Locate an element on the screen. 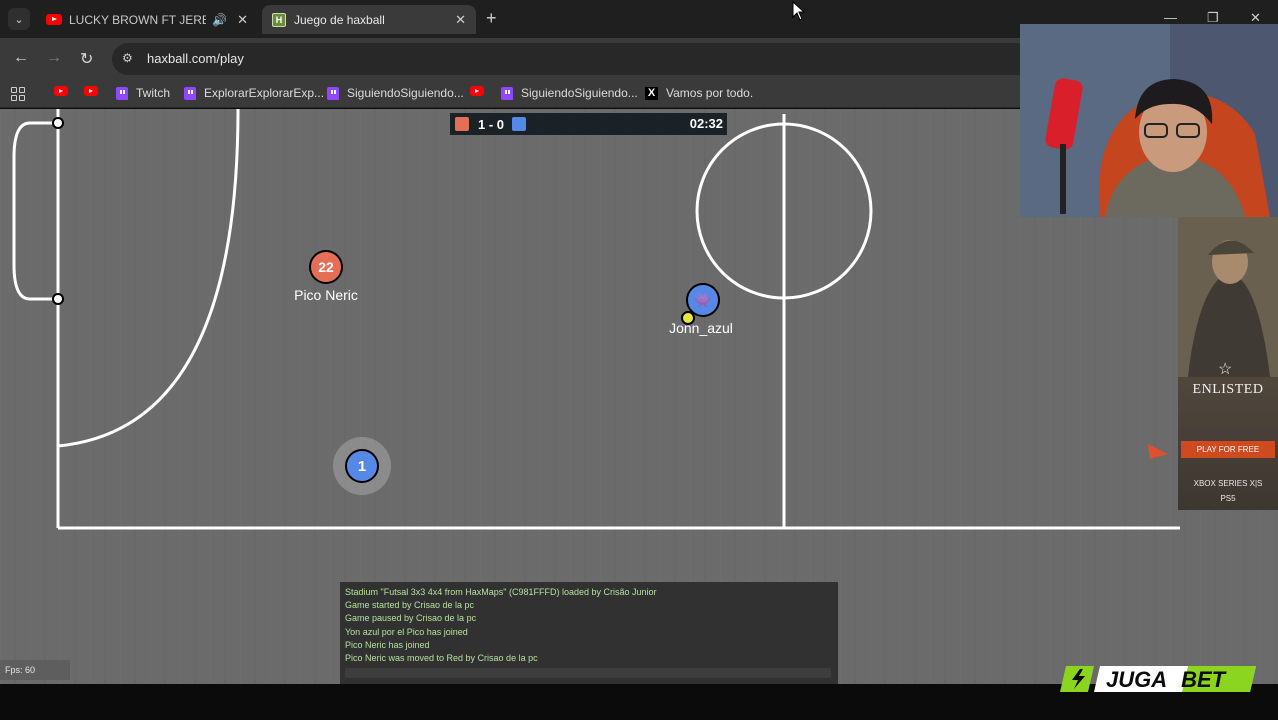 The width and height of the screenshot is (1278, 720). scoreboard: 1 - 0 02:32 is located at coordinates (588, 124).